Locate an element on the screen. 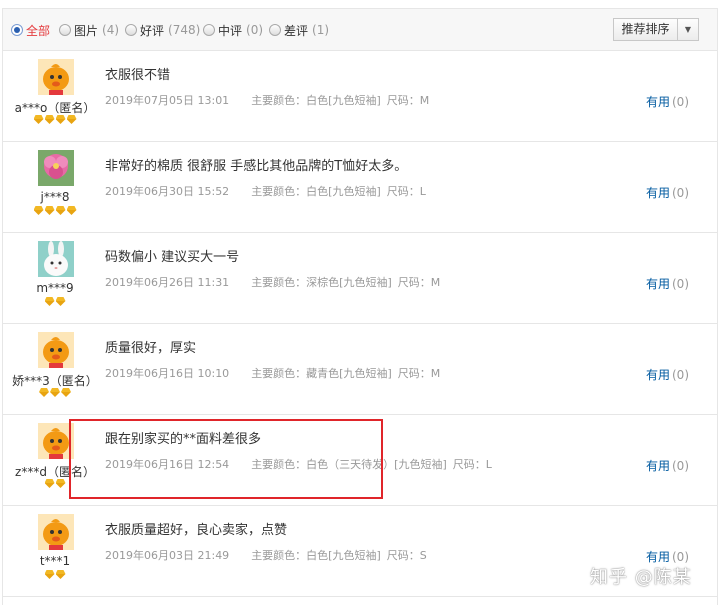 Image resolution: width=720 pixels, height=605 pixels. review-text: 衣服很不错 is located at coordinates (138, 75).